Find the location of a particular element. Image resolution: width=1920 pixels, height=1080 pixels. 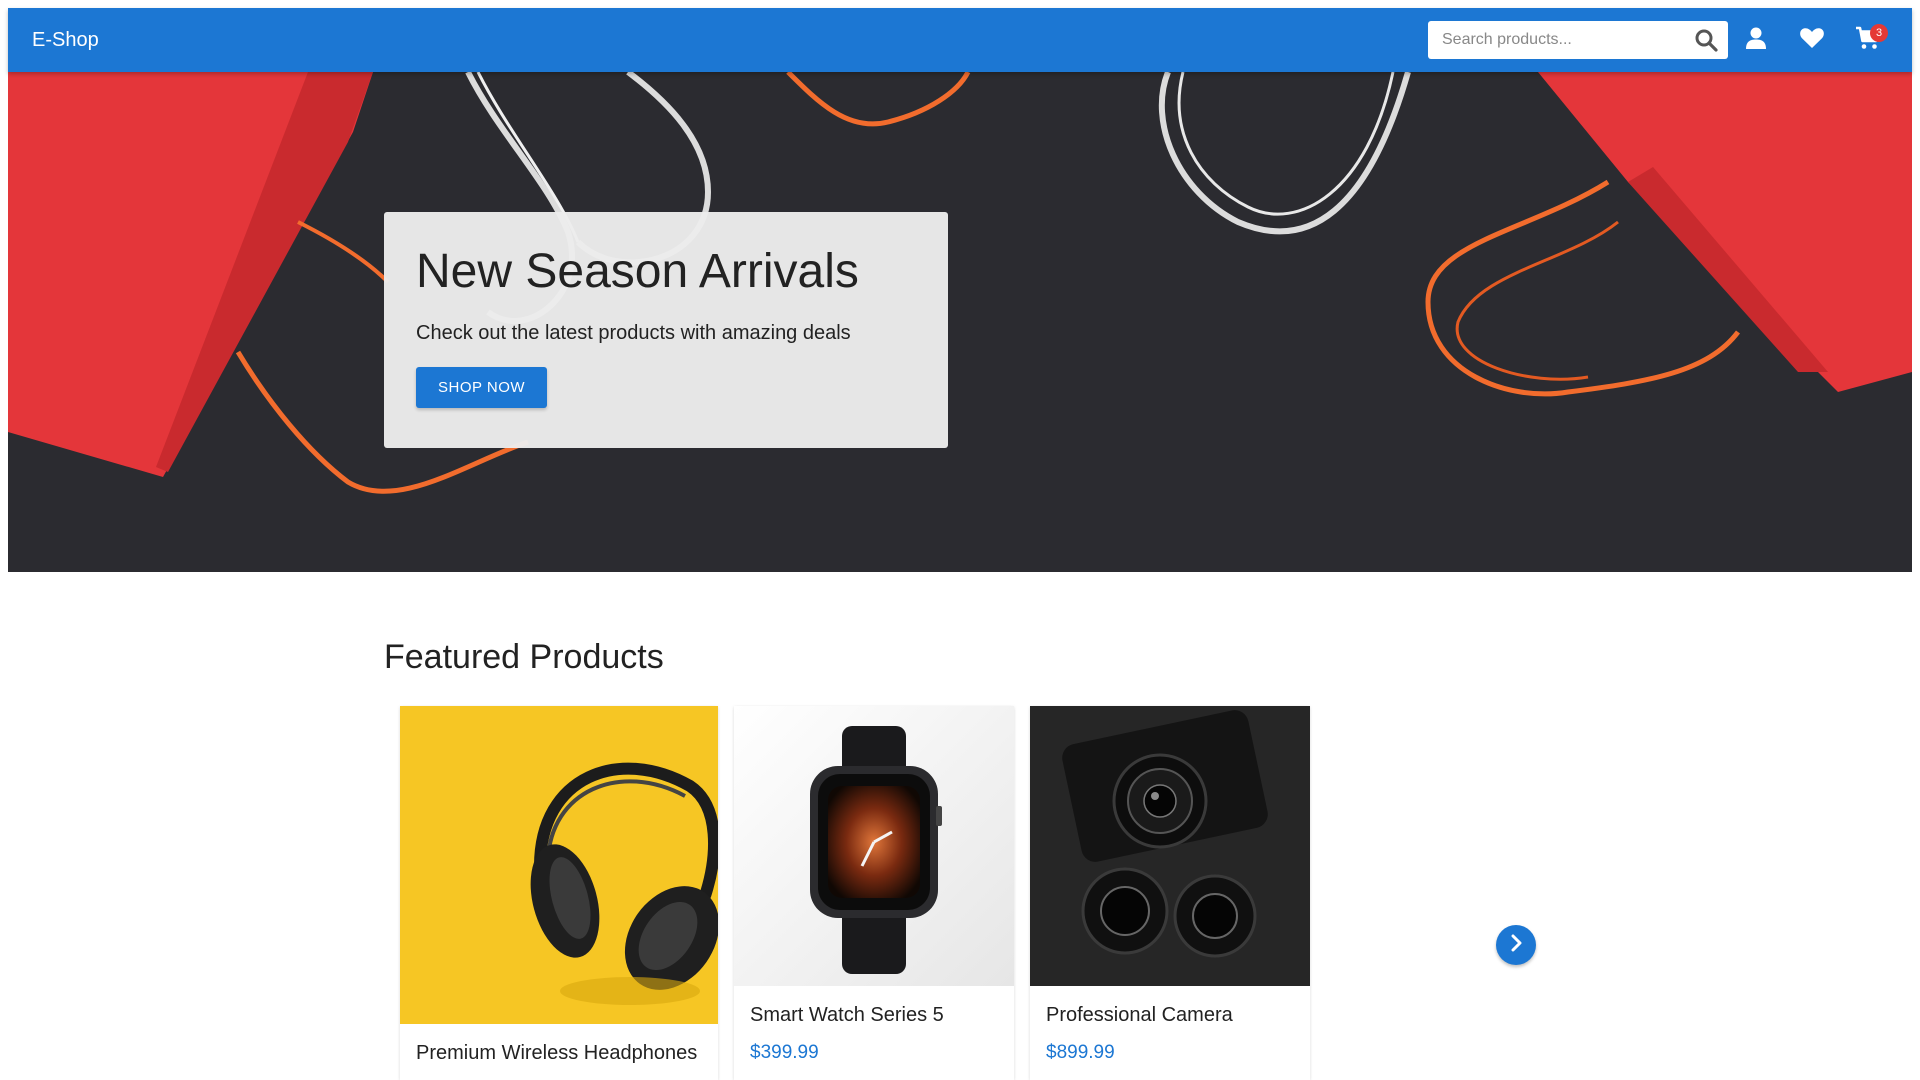

brand-logo: E-Shop is located at coordinates (65, 40).